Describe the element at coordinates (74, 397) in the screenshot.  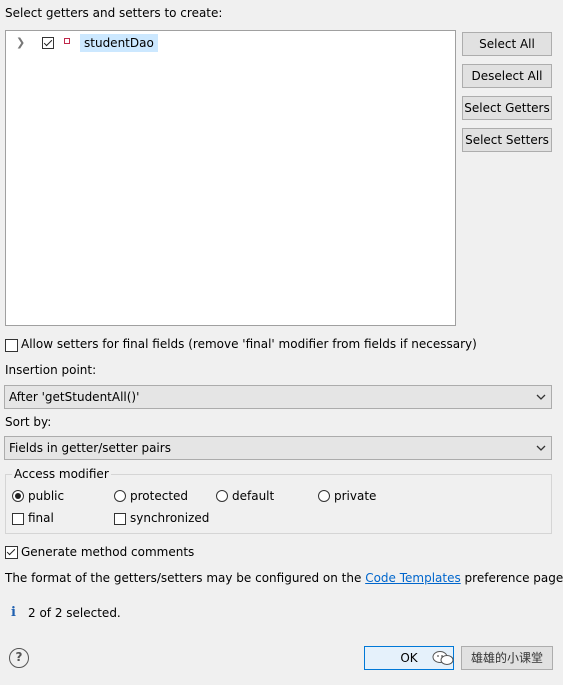
I see `insertion-point-value: After 'getStudentAll()'` at that location.